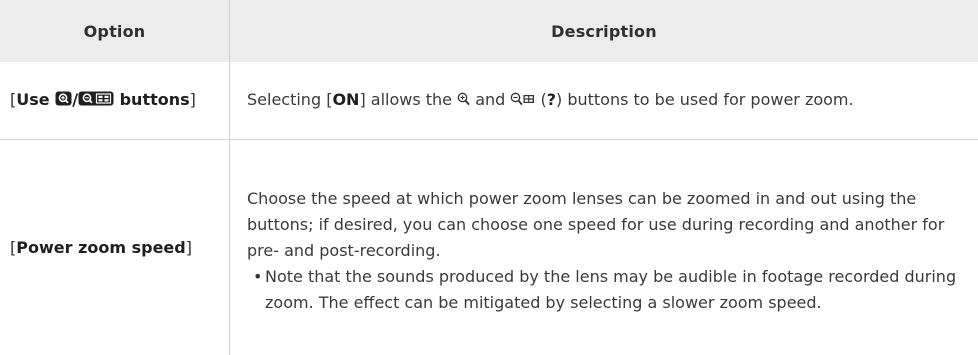 This screenshot has width=978, height=355. Describe the element at coordinates (115, 101) in the screenshot. I see `option-cell-use-buttons: [Use / buttons]` at that location.